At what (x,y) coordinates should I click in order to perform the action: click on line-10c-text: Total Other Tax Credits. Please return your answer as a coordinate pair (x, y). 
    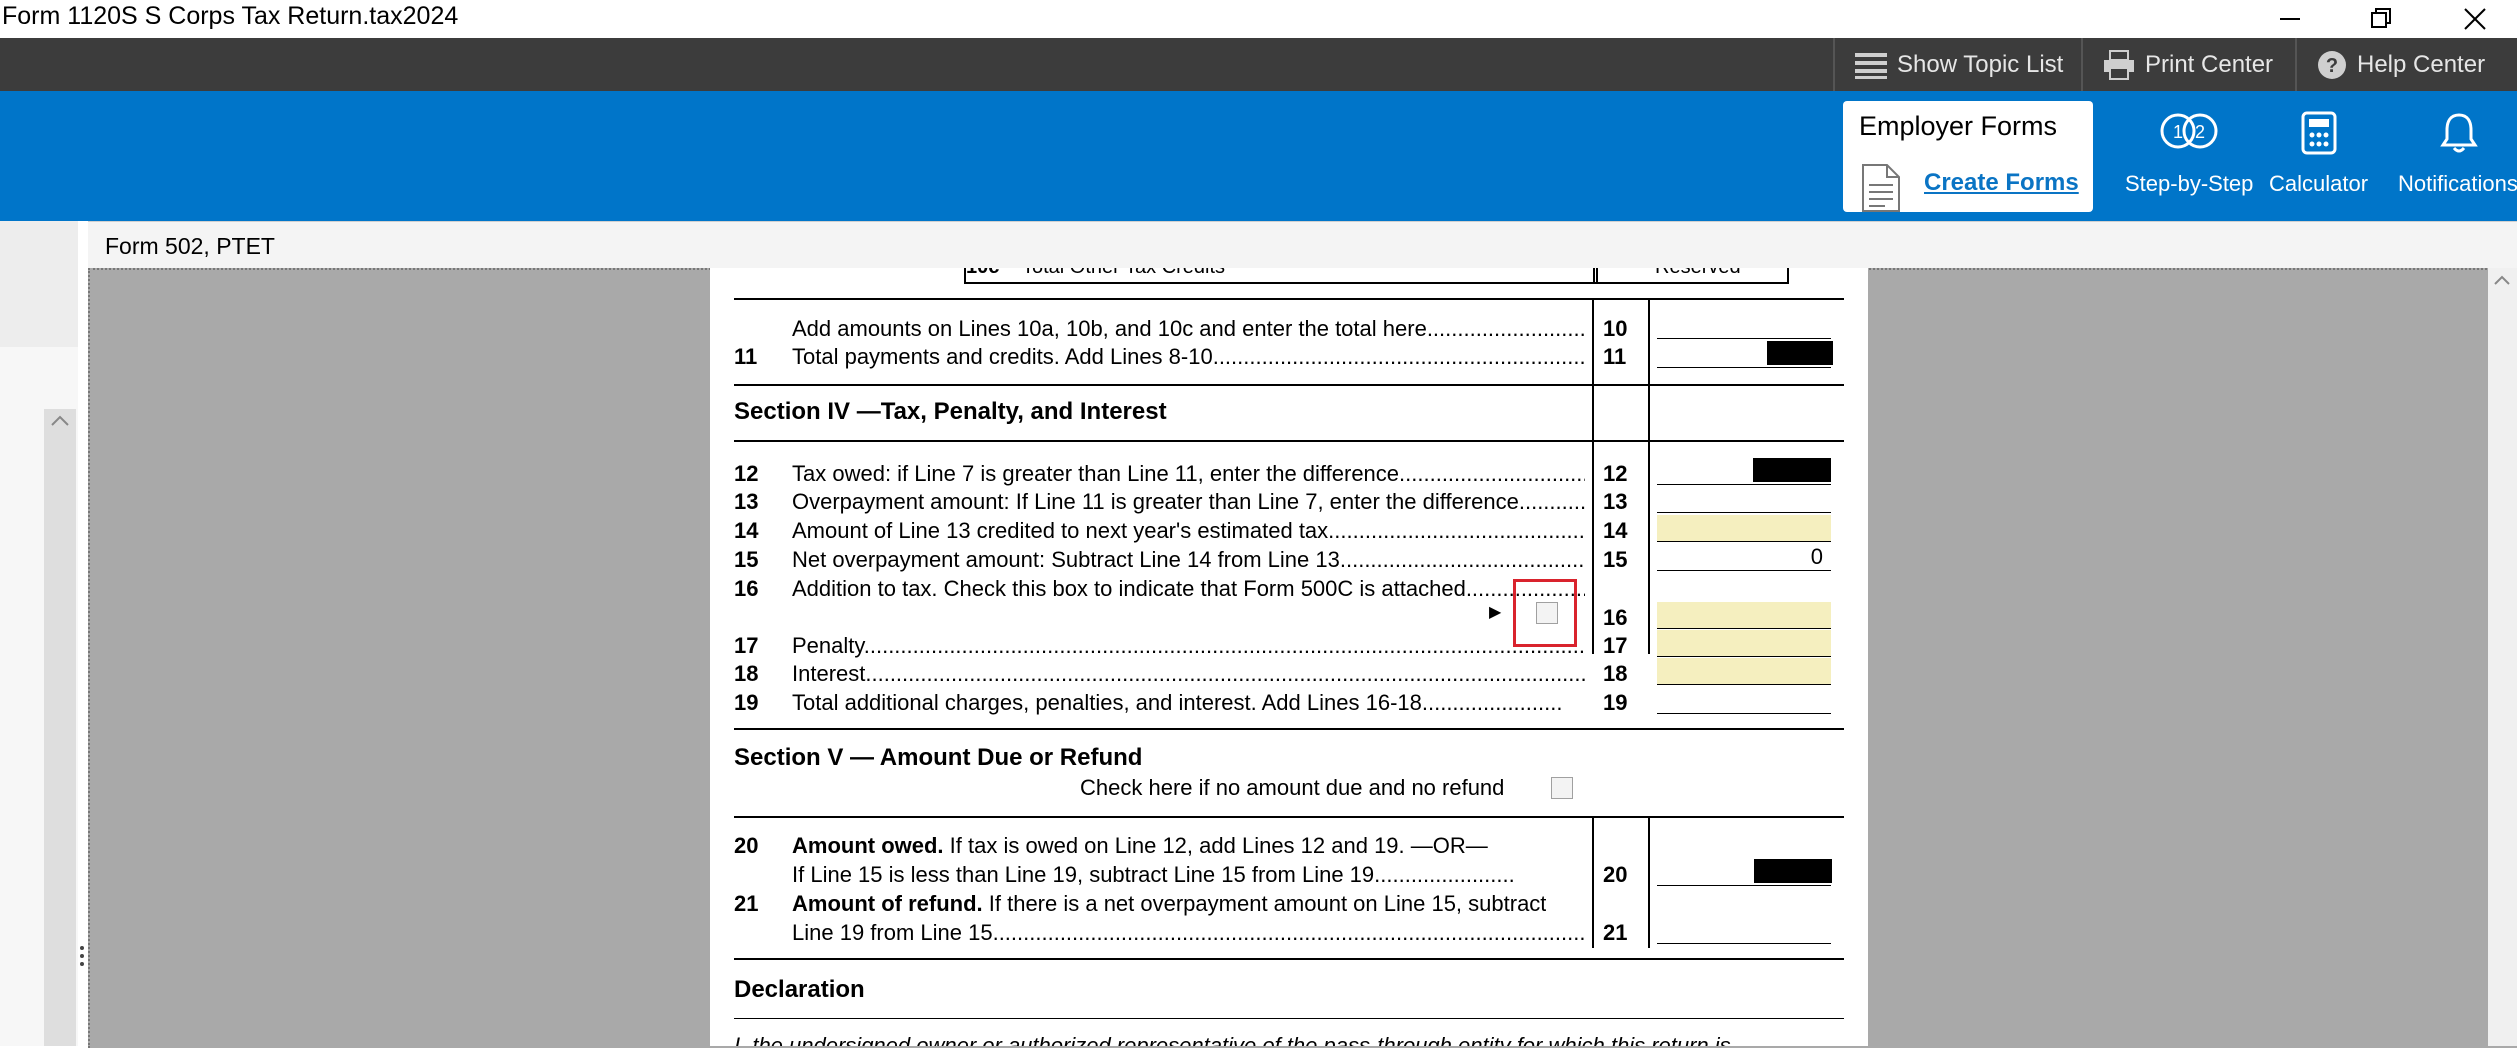
    Looking at the image, I should click on (1123, 273).